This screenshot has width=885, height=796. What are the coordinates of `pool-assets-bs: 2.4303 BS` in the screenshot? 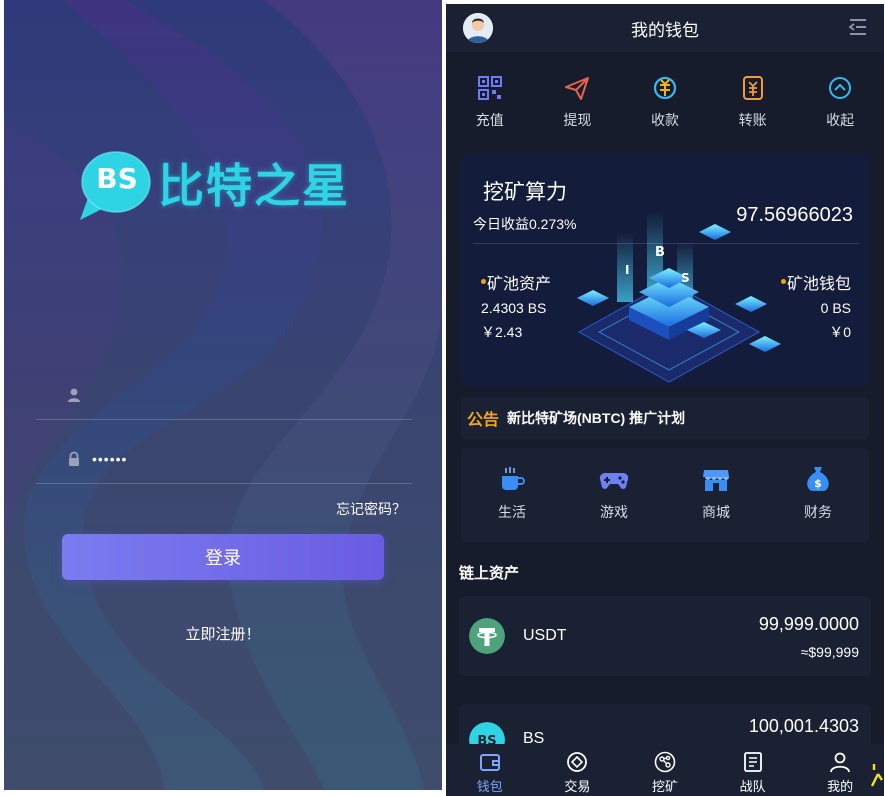 It's located at (514, 308).